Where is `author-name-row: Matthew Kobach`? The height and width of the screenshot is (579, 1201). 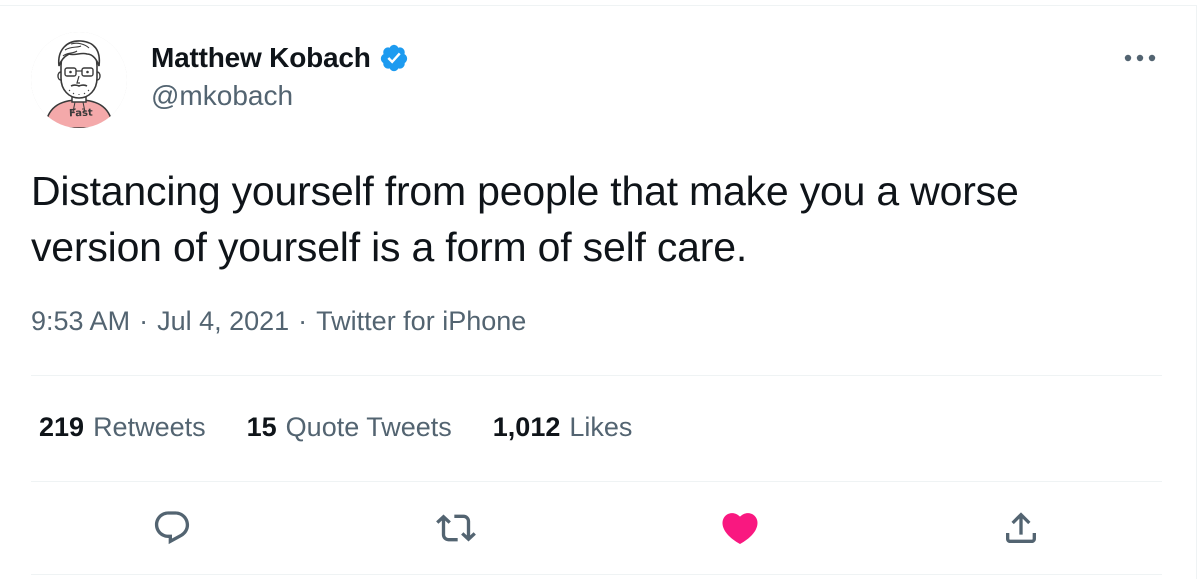
author-name-row: Matthew Kobach is located at coordinates (280, 58).